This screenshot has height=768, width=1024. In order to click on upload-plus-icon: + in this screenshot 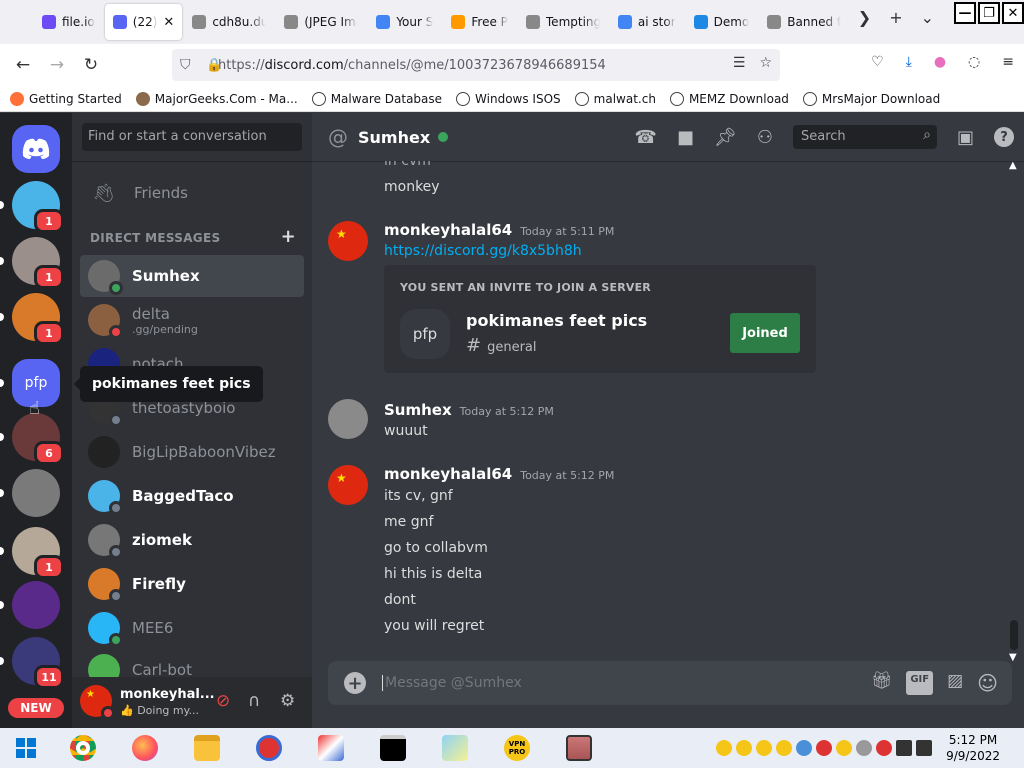, I will do `click(355, 683)`.